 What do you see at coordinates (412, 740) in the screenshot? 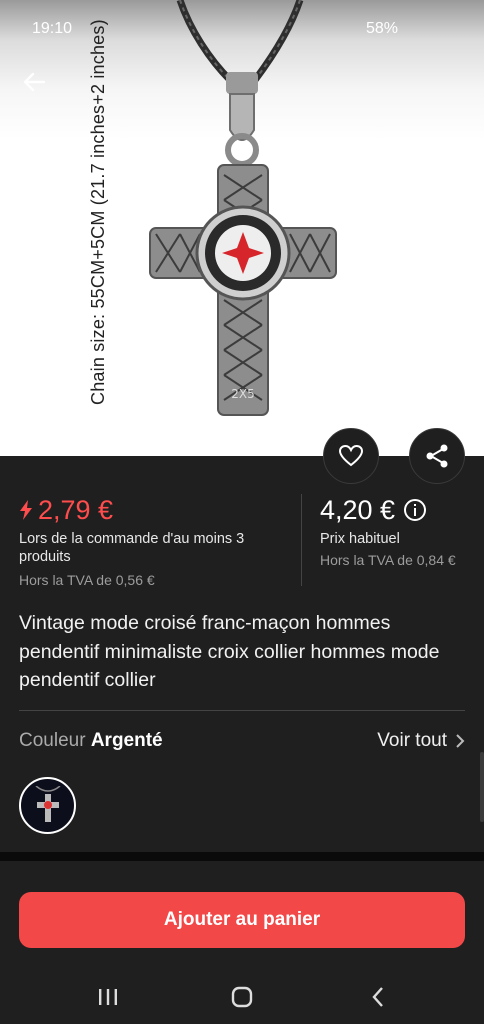
I see `see-all-label: Voir tout` at bounding box center [412, 740].